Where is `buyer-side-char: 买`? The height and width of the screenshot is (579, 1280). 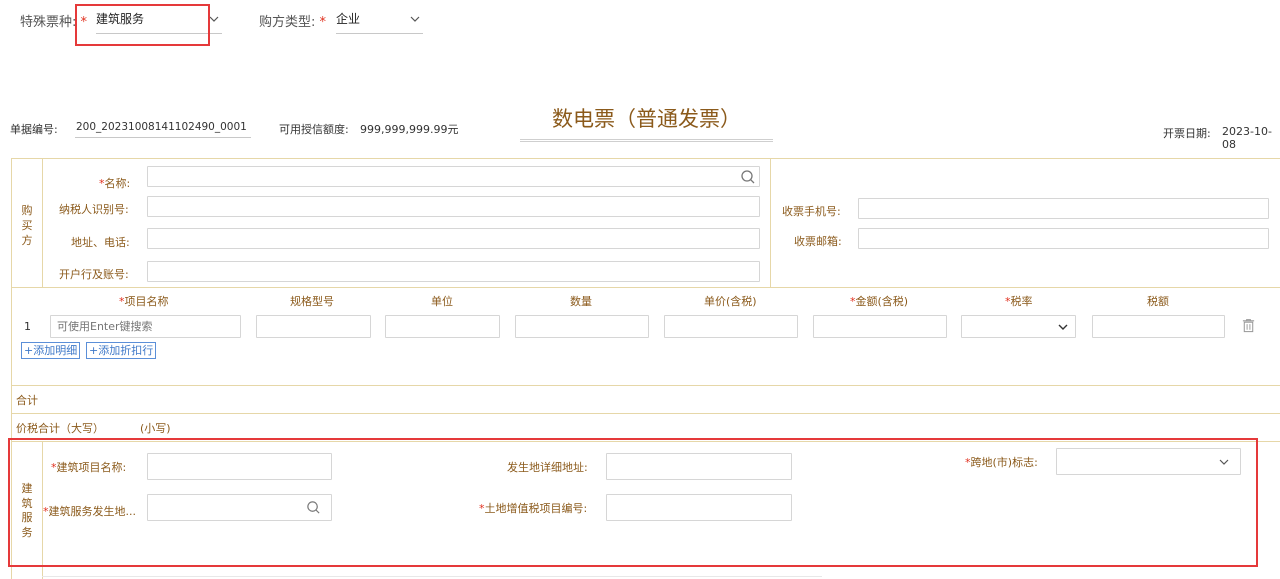 buyer-side-char: 买 is located at coordinates (27, 225).